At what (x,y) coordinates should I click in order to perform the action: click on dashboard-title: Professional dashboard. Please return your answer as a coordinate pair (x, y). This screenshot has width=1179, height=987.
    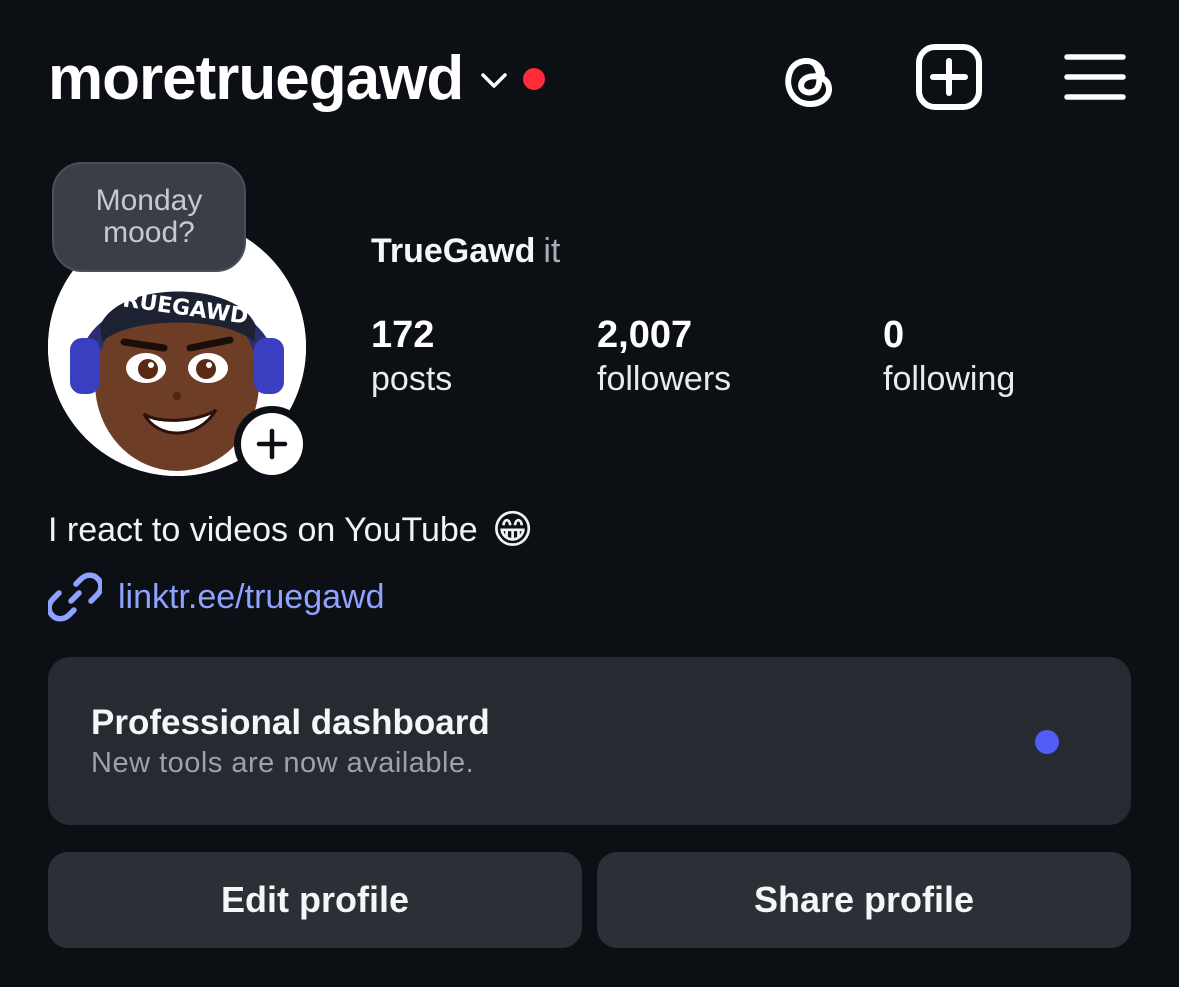
    Looking at the image, I should click on (290, 722).